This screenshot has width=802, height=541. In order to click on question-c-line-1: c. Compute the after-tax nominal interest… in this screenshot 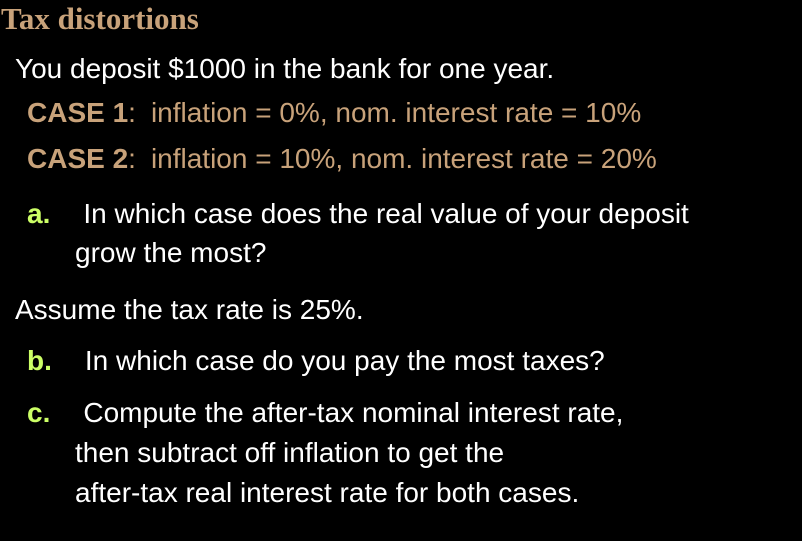, I will do `click(325, 413)`.